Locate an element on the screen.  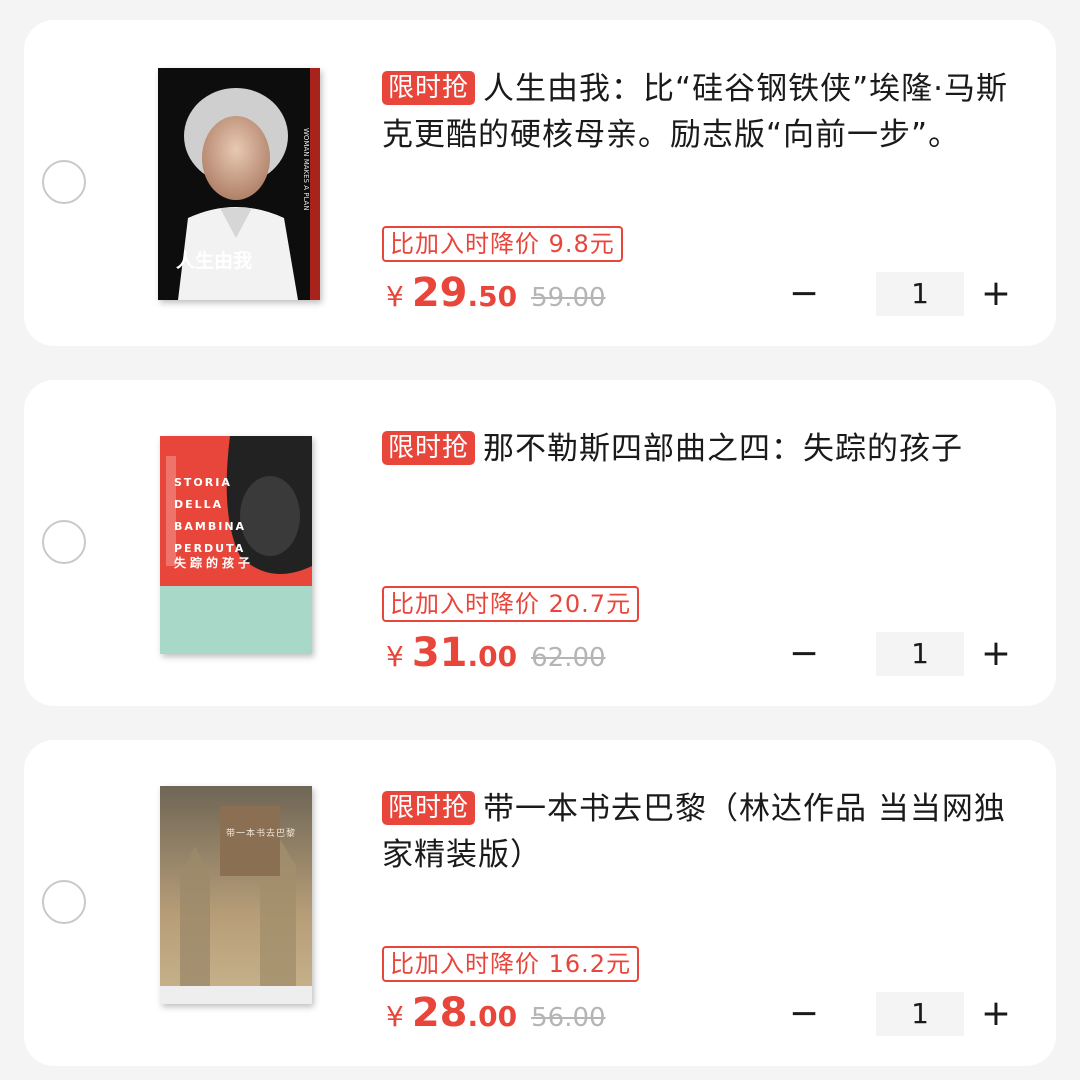
original-price: 59.00 is located at coordinates (568, 298).